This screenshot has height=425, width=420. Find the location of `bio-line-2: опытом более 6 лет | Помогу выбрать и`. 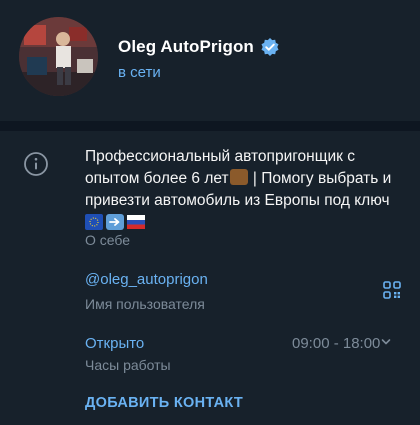

bio-line-2: опытом более 6 лет | Помогу выбрать и is located at coordinates (245, 179).